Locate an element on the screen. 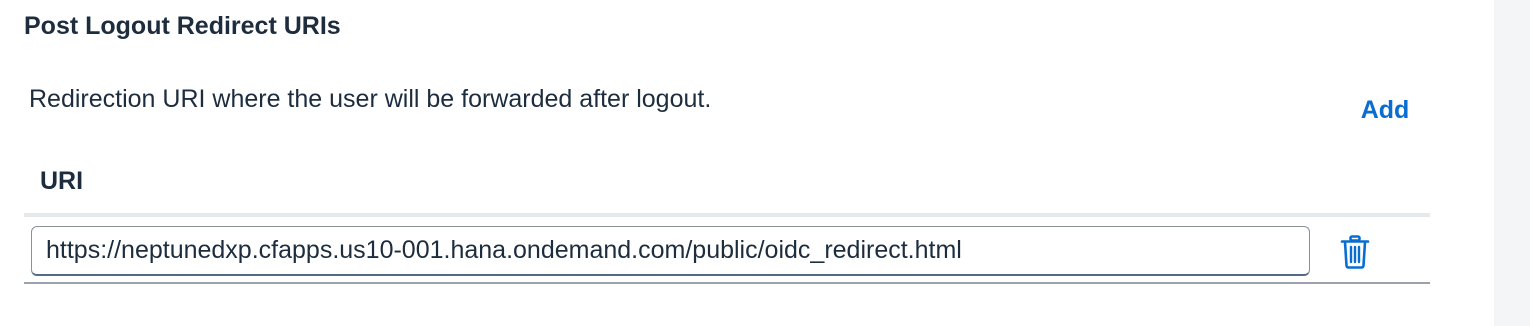  delete-button is located at coordinates (1355, 252).